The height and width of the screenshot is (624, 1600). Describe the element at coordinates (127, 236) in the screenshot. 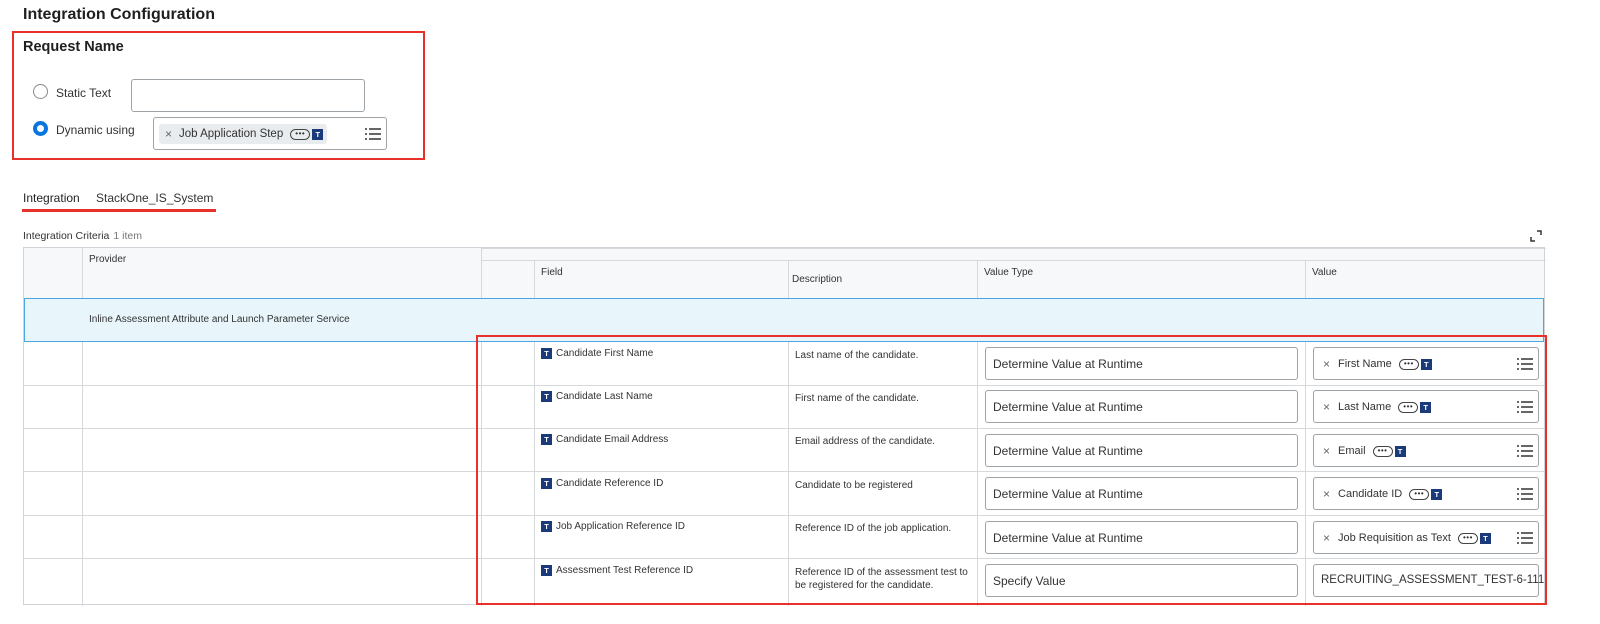

I see `criteria-count: 1 item` at that location.